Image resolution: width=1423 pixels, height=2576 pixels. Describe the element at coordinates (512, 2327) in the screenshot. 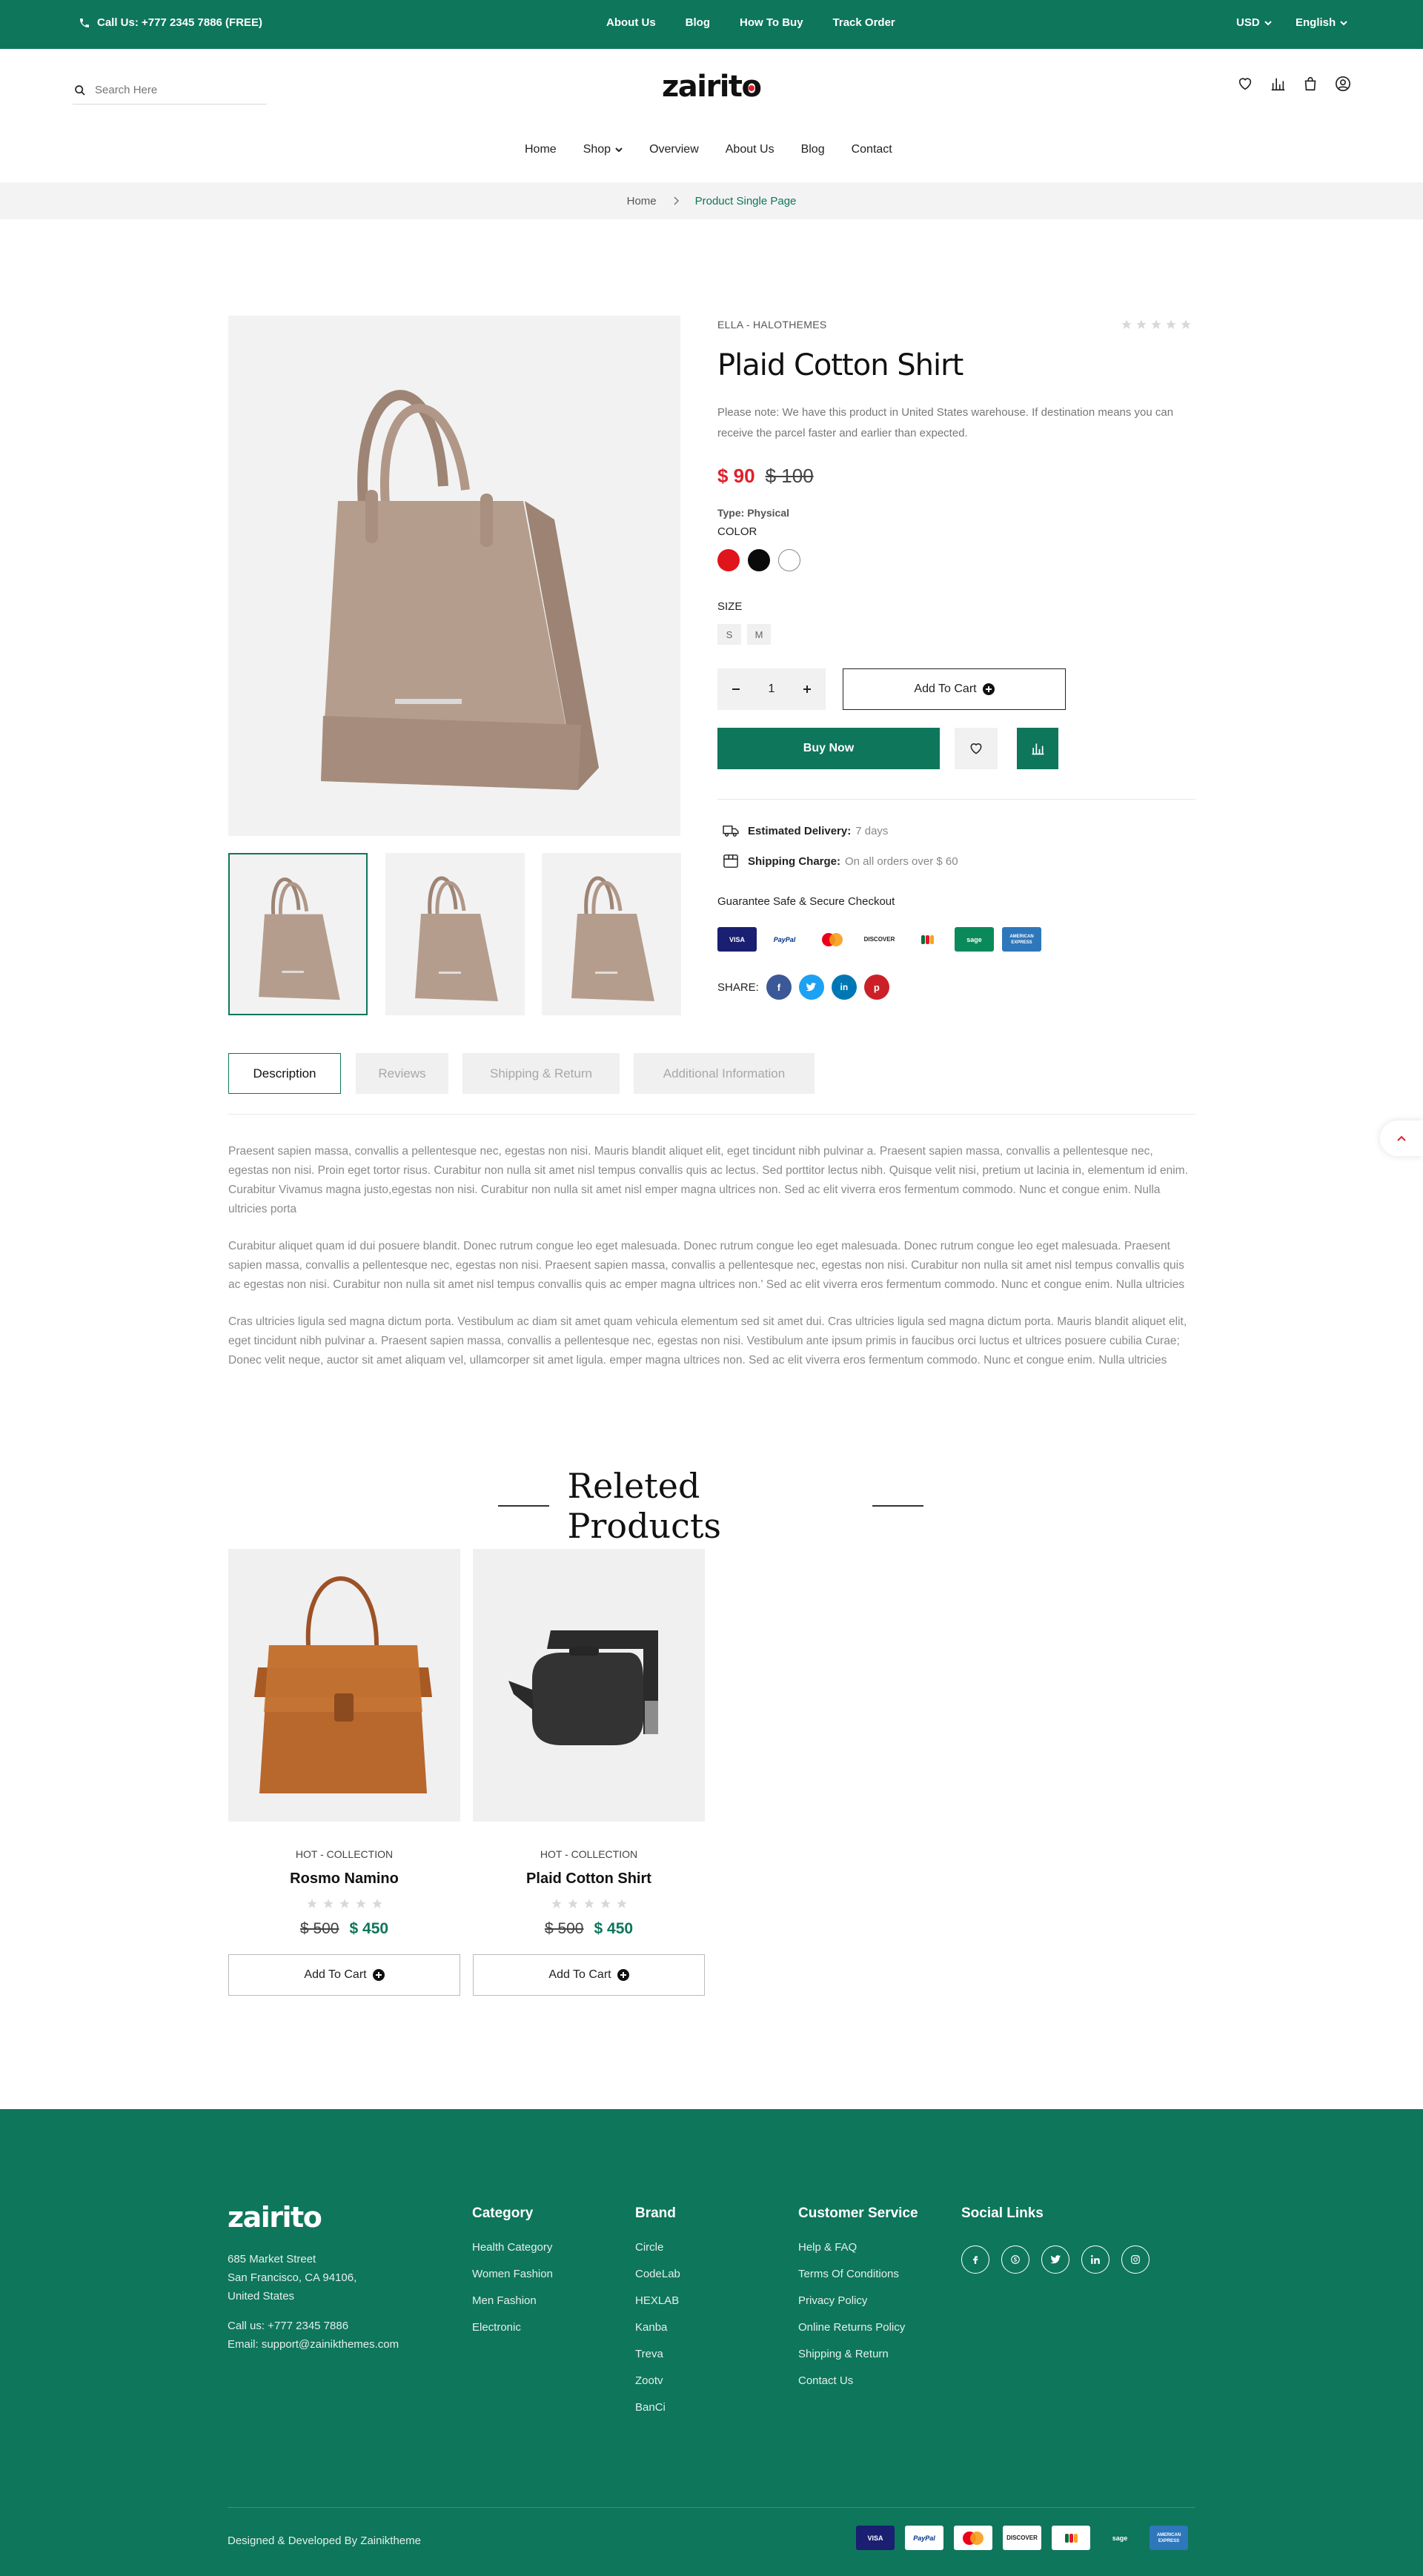

I see `footer-link: Electronic` at that location.